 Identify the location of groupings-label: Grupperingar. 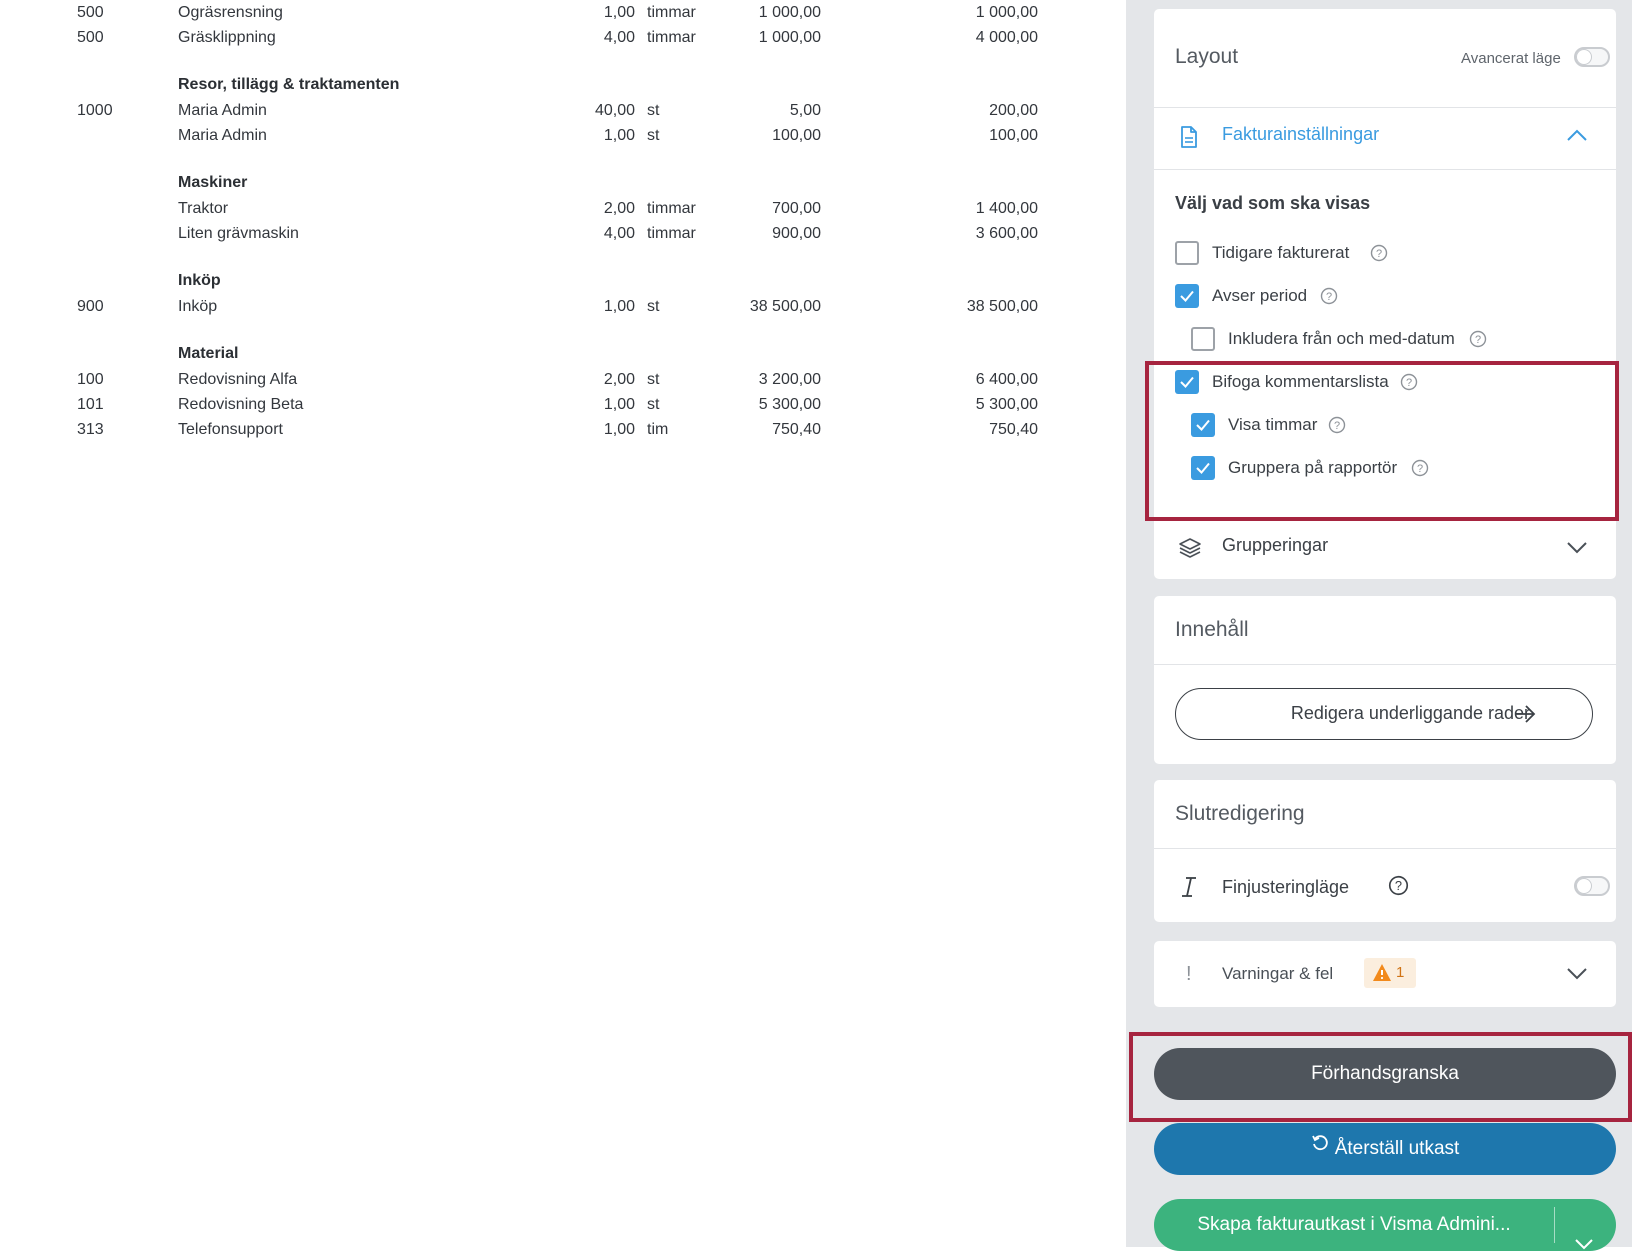
(1275, 545).